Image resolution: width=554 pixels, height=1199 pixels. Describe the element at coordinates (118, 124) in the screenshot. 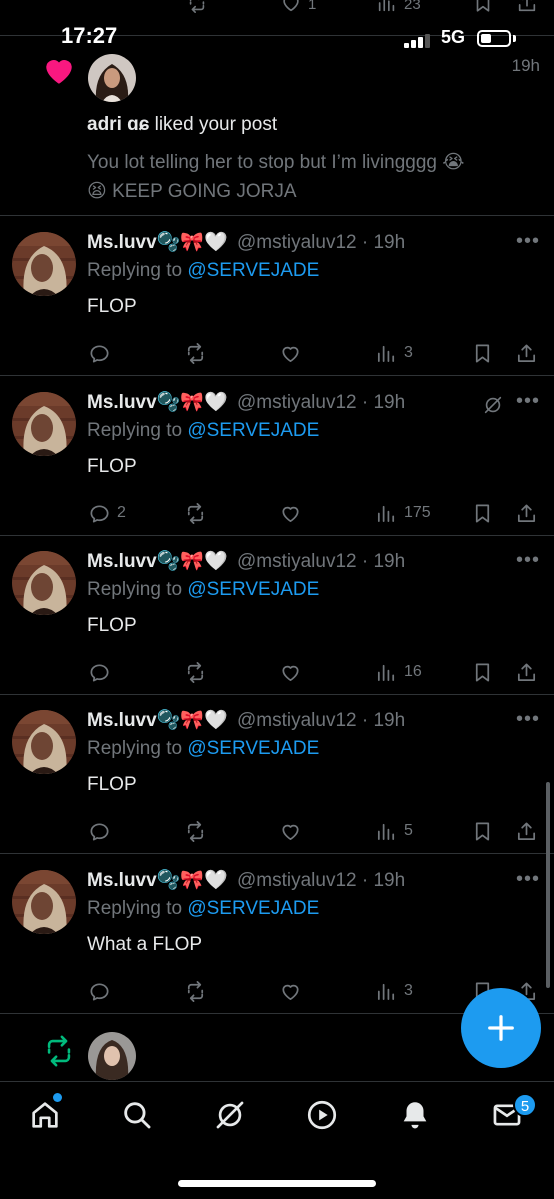

I see `notification-user: adri ɑɕ` at that location.